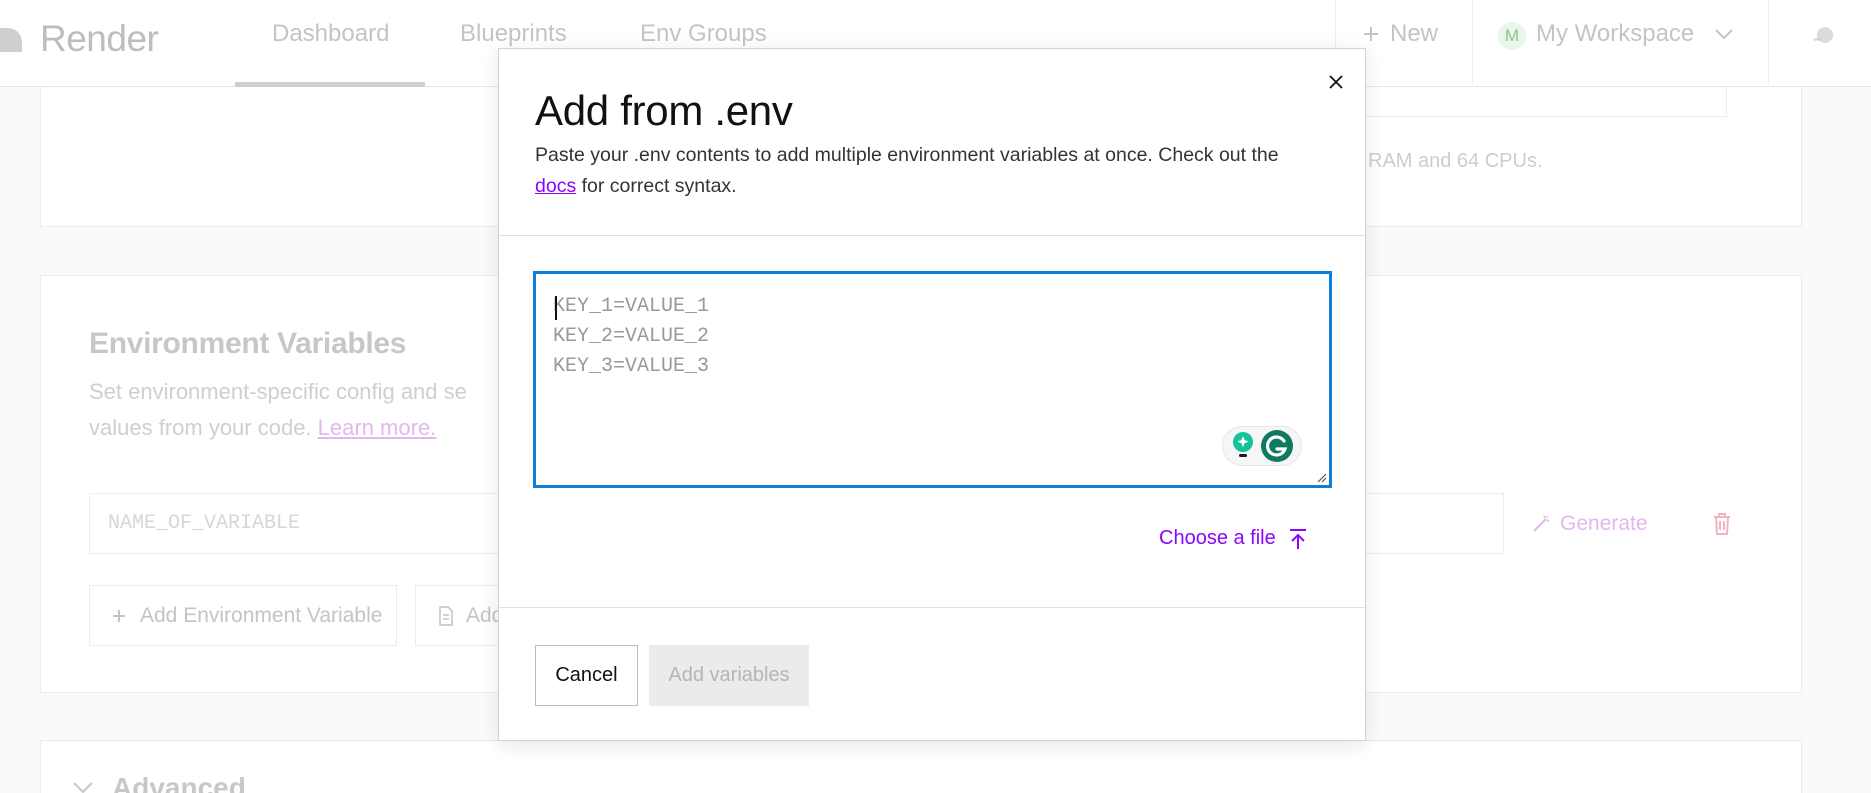 The width and height of the screenshot is (1871, 793). What do you see at coordinates (1414, 33) in the screenshot?
I see `new-label: New` at bounding box center [1414, 33].